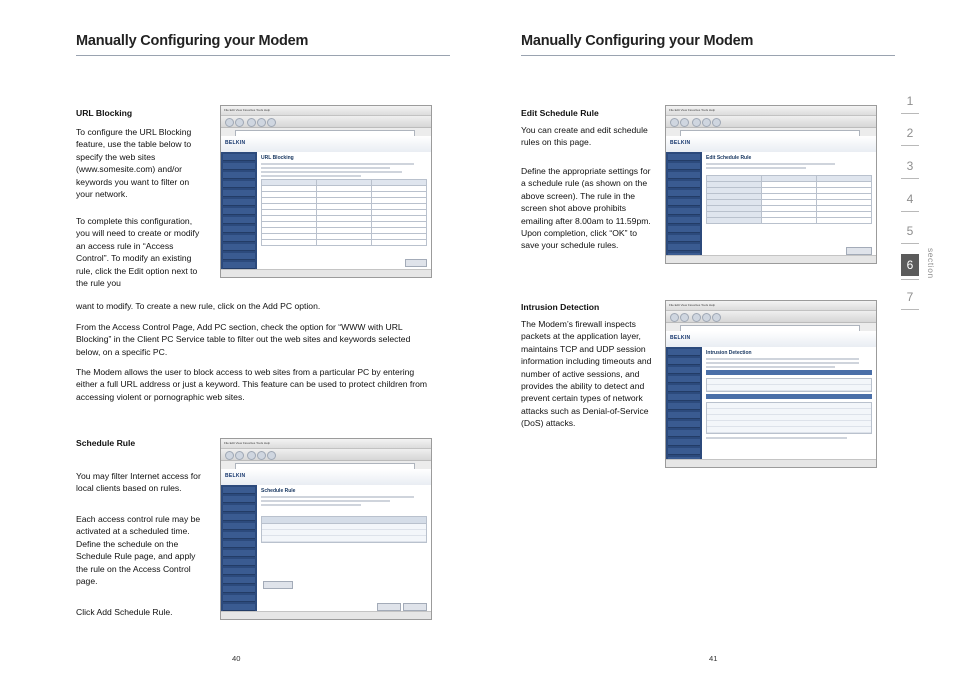  I want to click on schedule-day-table, so click(789, 199).